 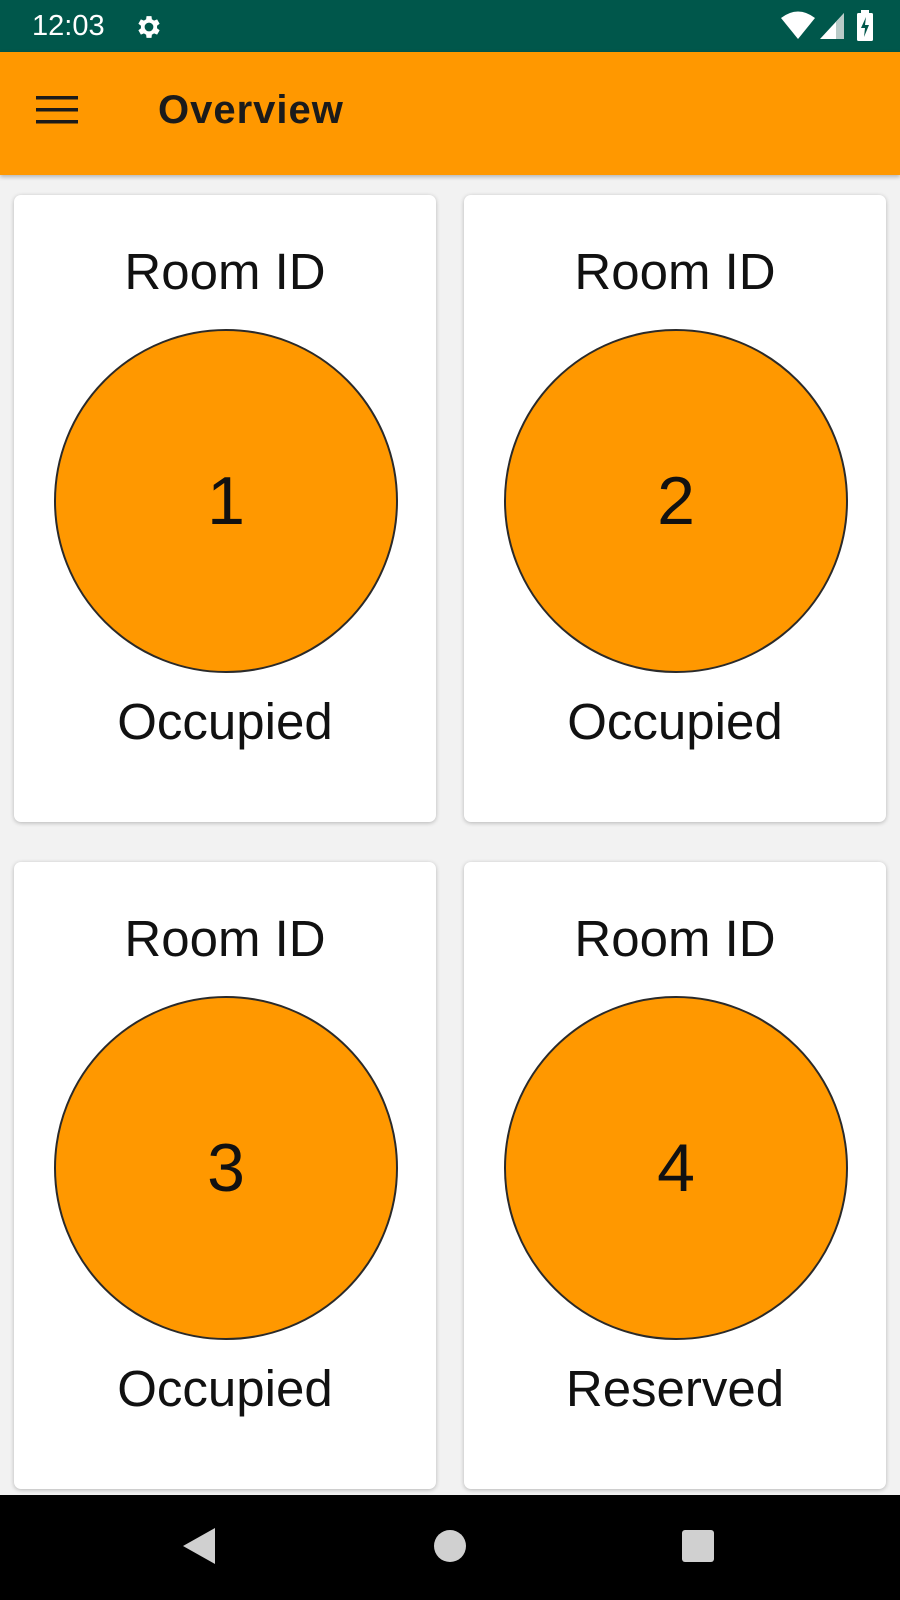 I want to click on room-indicator-circle: 2, so click(x=676, y=501).